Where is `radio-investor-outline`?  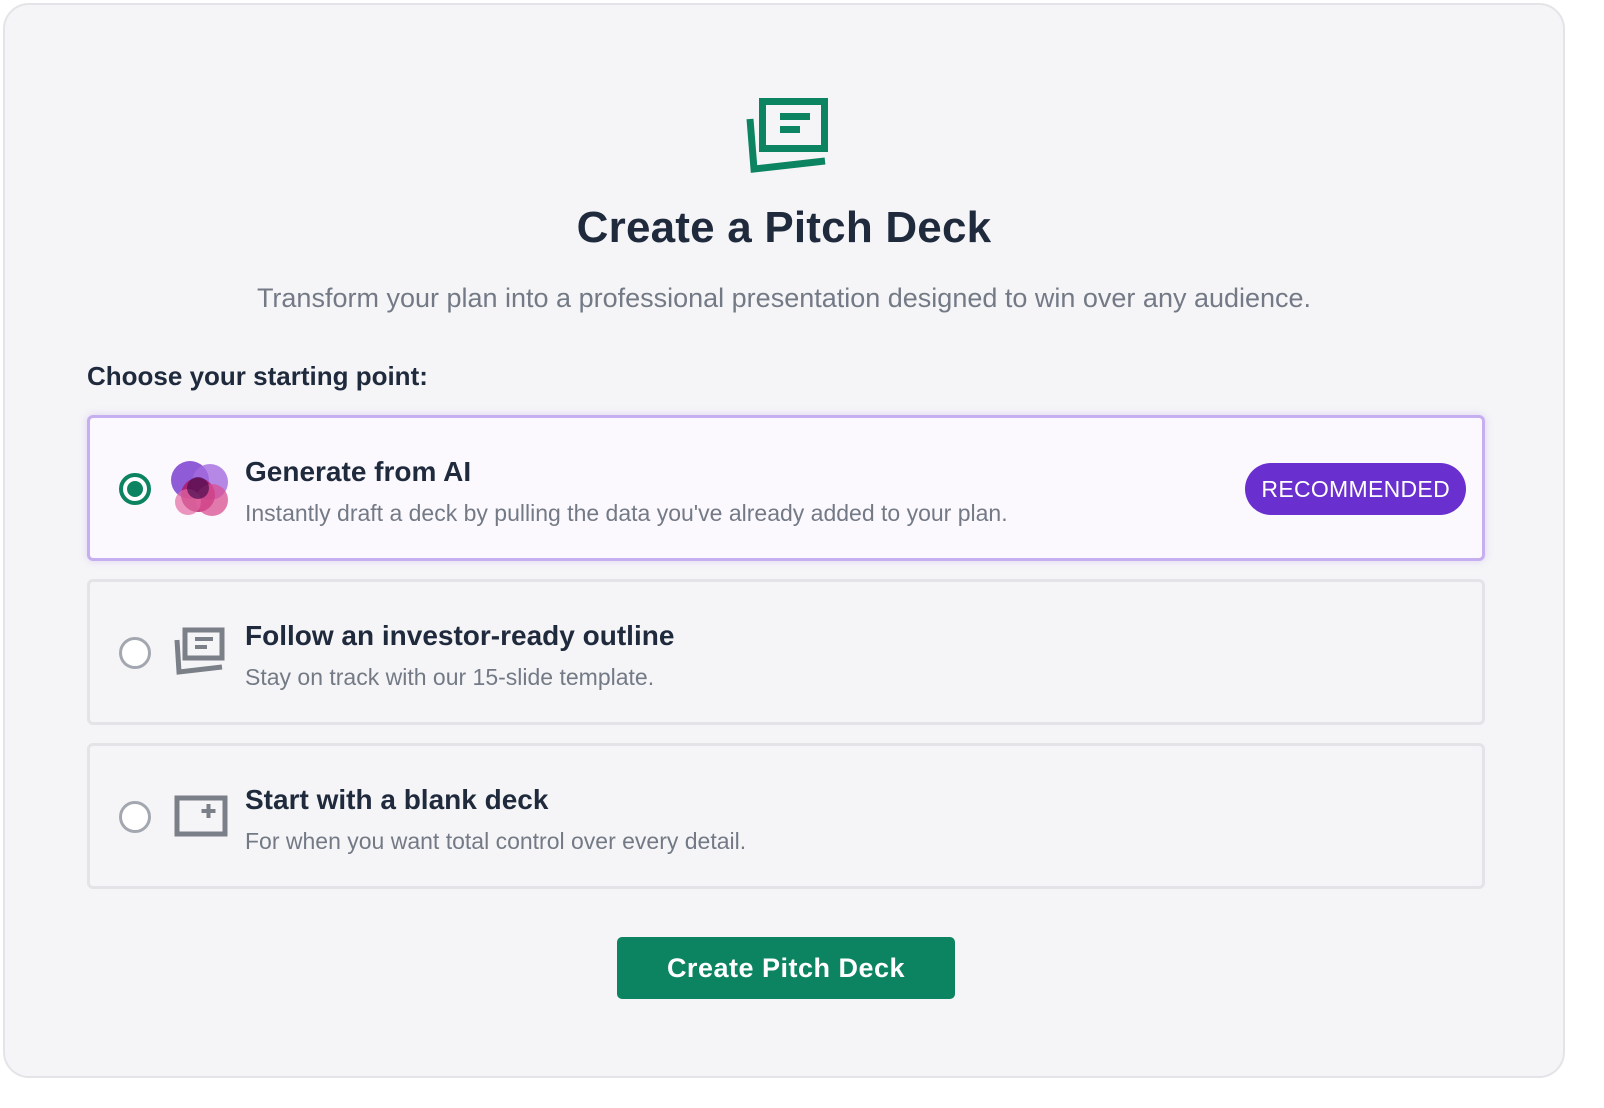
radio-investor-outline is located at coordinates (135, 653).